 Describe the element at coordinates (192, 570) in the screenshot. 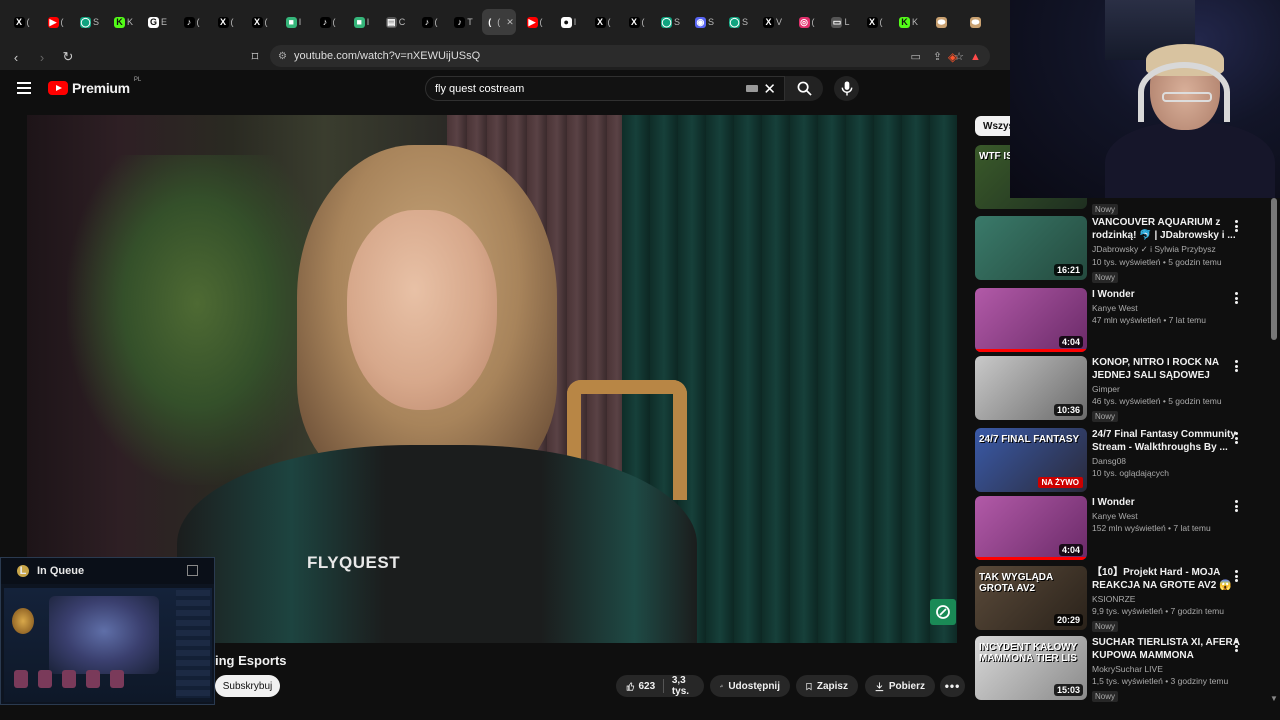

I see `expand-icon` at that location.